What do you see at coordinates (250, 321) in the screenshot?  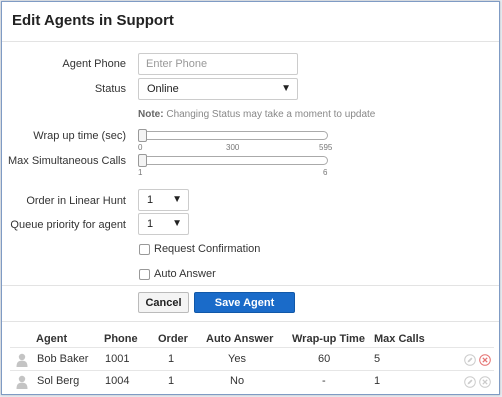 I see `table-divider` at bounding box center [250, 321].